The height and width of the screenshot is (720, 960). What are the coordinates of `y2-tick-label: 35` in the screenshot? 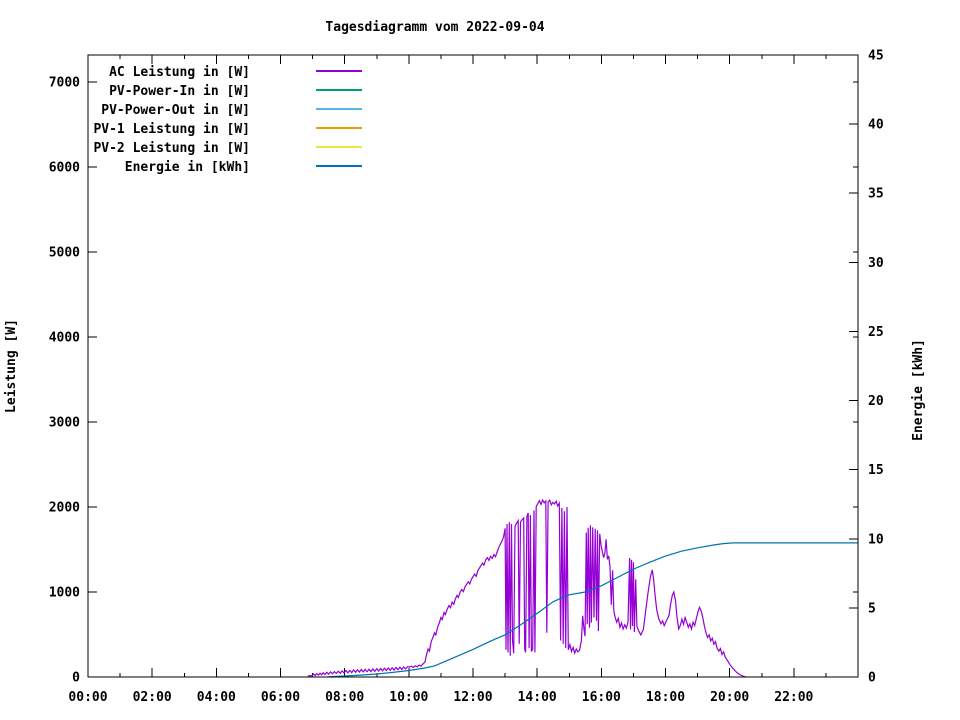 It's located at (876, 194).